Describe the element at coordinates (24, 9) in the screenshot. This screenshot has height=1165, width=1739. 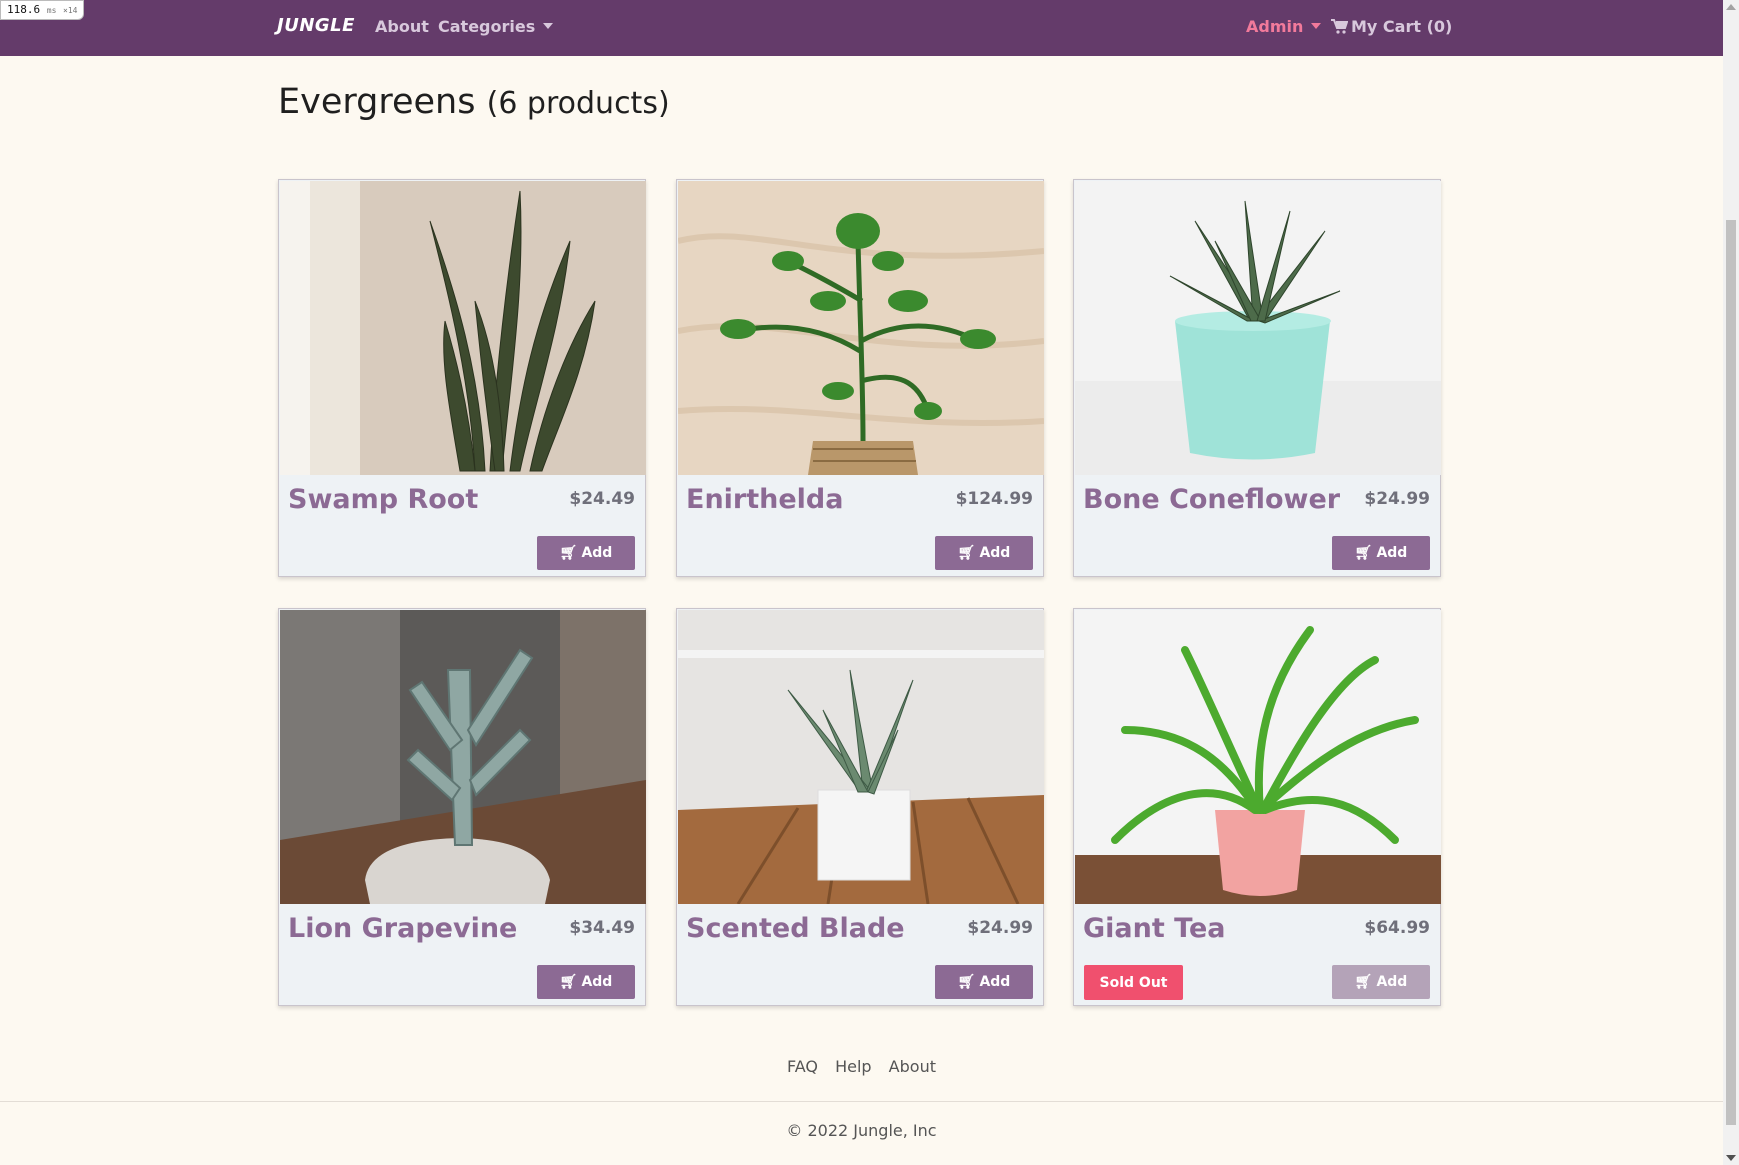
I see `perf-ms: 118.6` at that location.